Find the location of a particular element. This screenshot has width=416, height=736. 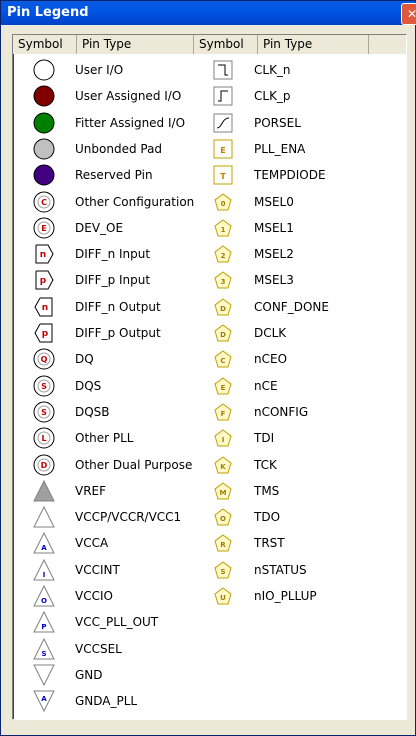

pin-type-label: User Assigned I/O is located at coordinates (128, 96).